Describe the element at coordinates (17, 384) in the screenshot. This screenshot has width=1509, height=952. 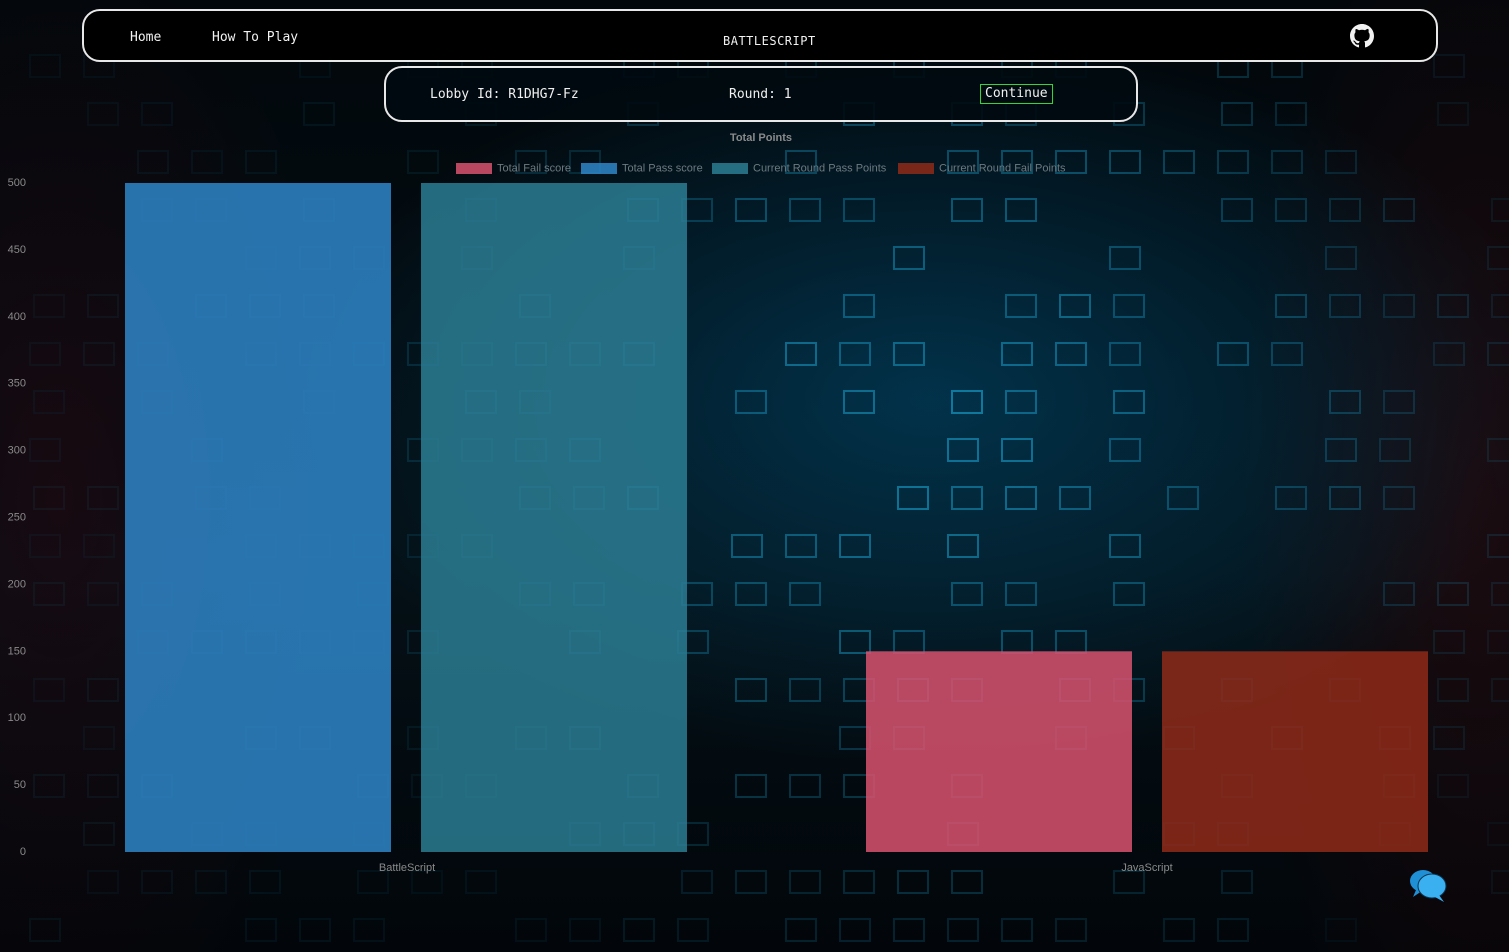
I see `y-tick-label: 350` at that location.